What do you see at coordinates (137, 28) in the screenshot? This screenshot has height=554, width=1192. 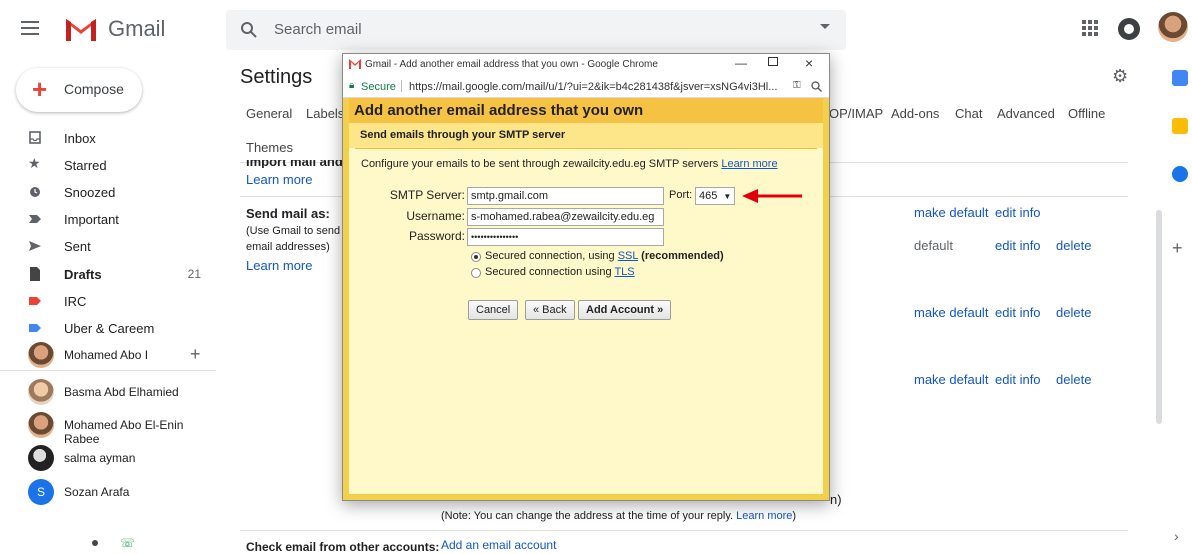 I see `app-name: Gmail` at bounding box center [137, 28].